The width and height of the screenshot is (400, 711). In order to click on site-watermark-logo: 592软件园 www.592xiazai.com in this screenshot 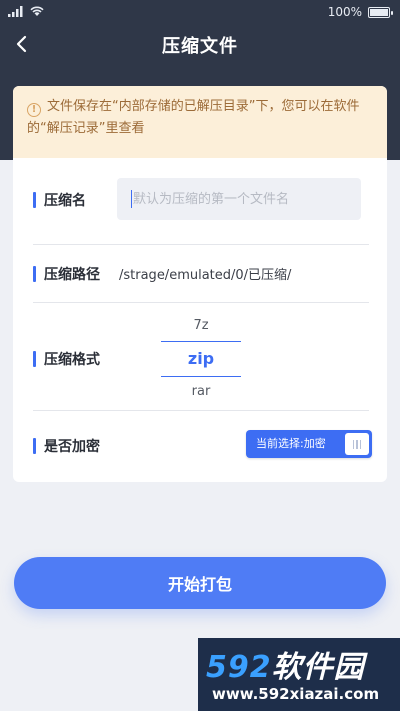, I will do `click(299, 674)`.